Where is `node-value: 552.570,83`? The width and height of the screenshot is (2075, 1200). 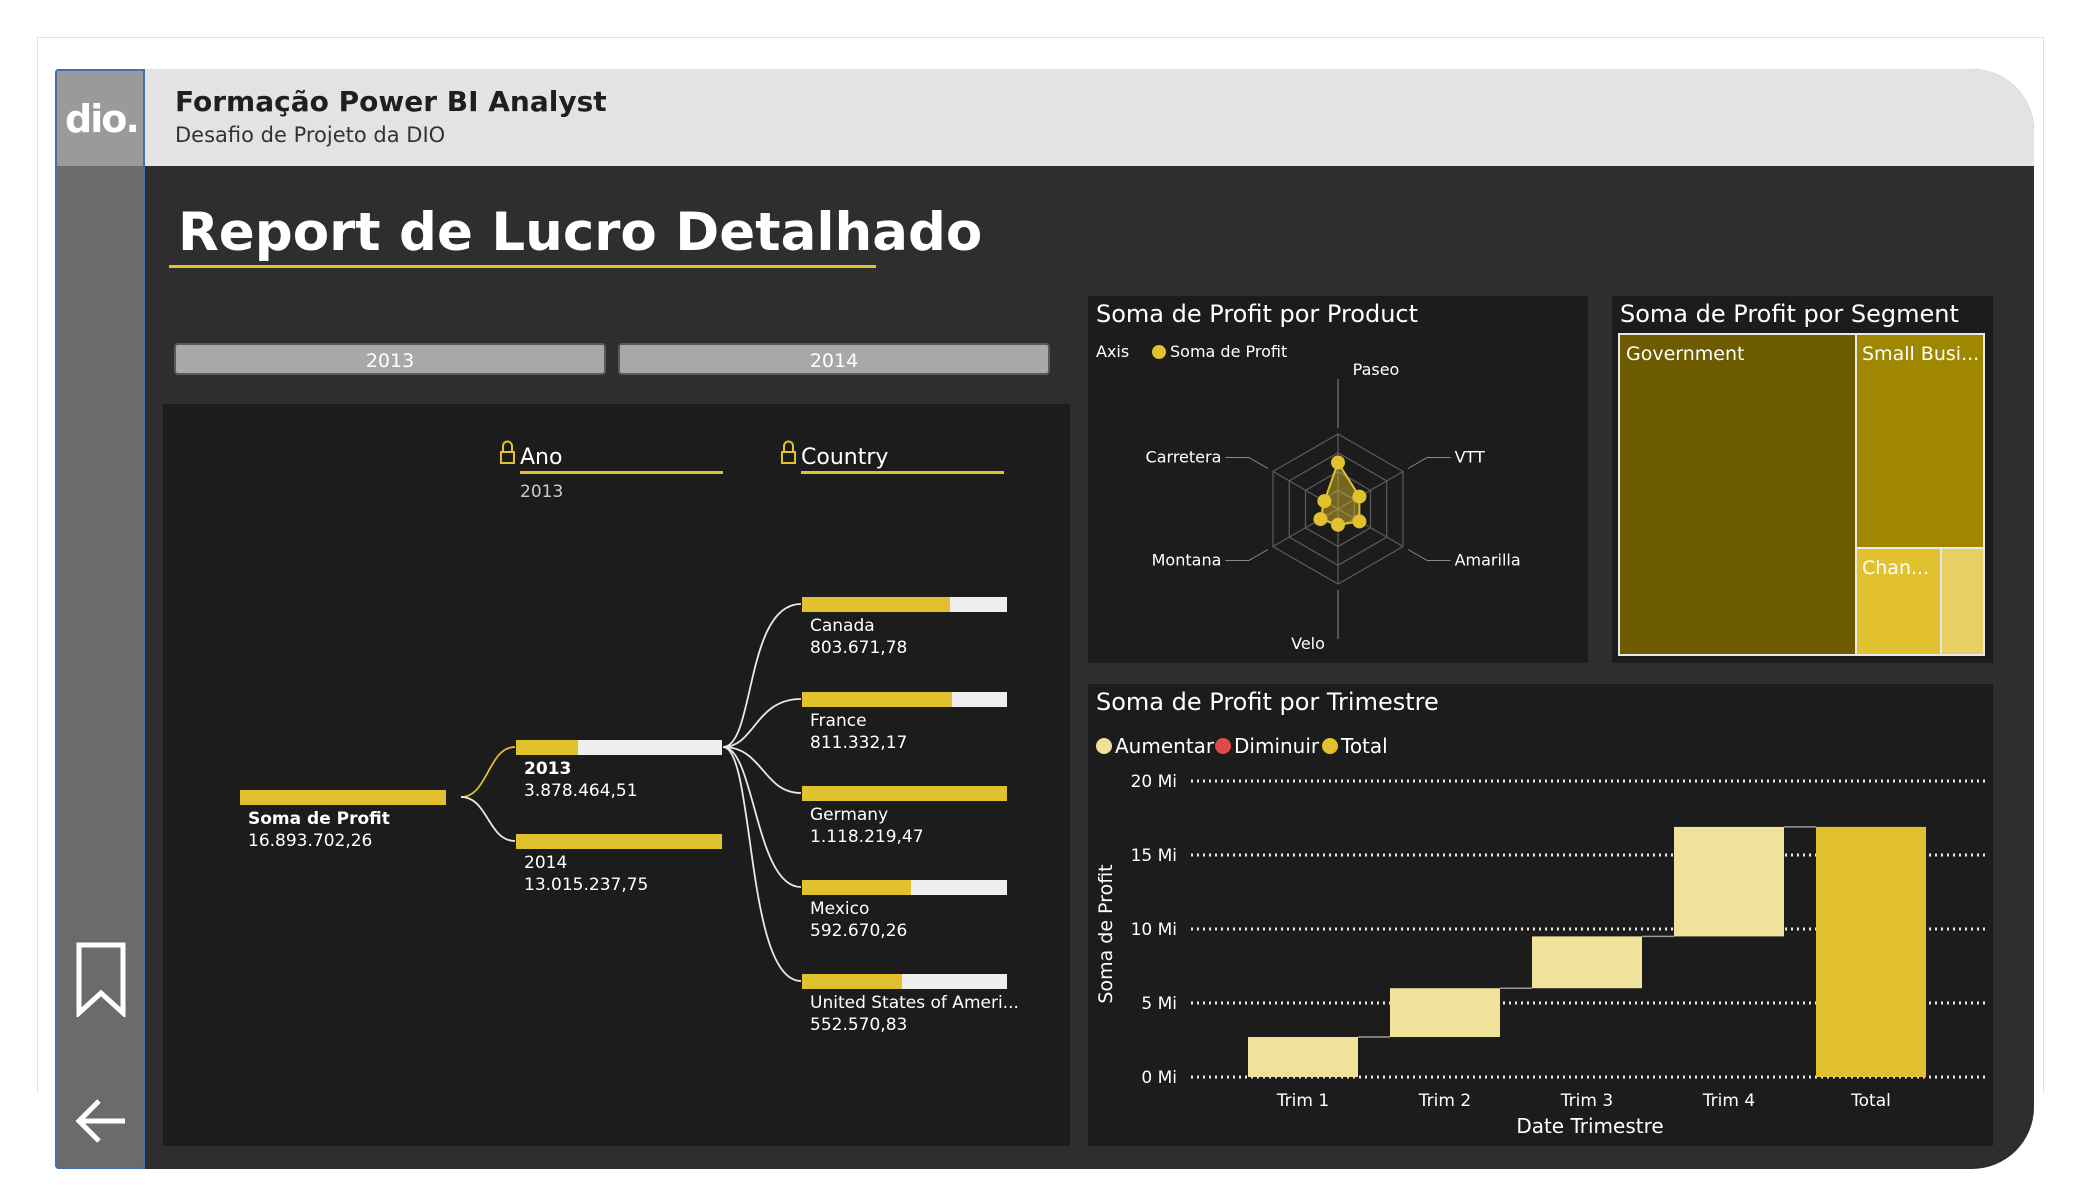 node-value: 552.570,83 is located at coordinates (858, 1025).